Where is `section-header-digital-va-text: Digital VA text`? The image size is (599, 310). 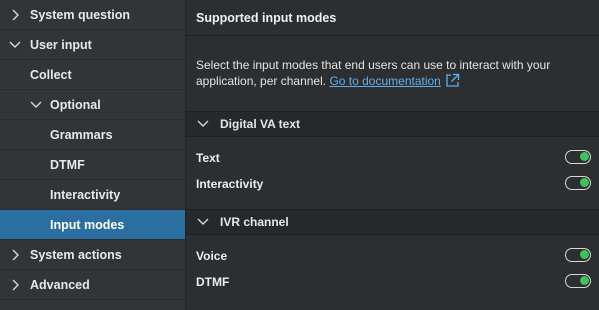
section-header-digital-va-text: Digital VA text is located at coordinates (392, 124).